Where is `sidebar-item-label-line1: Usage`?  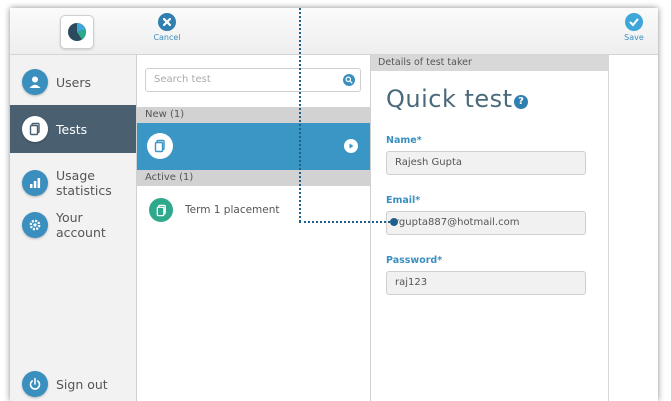
sidebar-item-label-line1: Usage is located at coordinates (75, 175).